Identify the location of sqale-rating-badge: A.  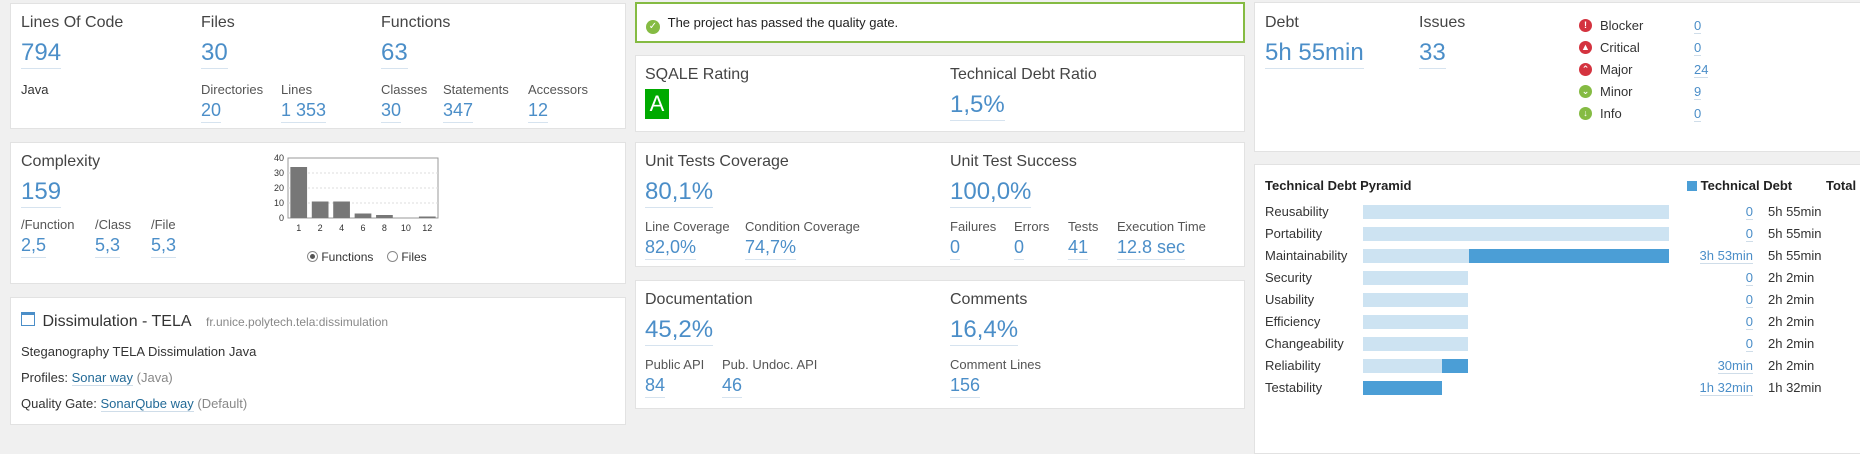
(657, 104).